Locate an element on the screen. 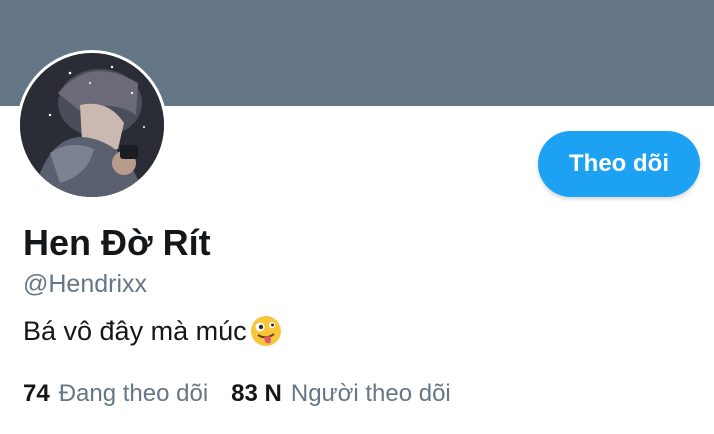  avatar is located at coordinates (92, 125).